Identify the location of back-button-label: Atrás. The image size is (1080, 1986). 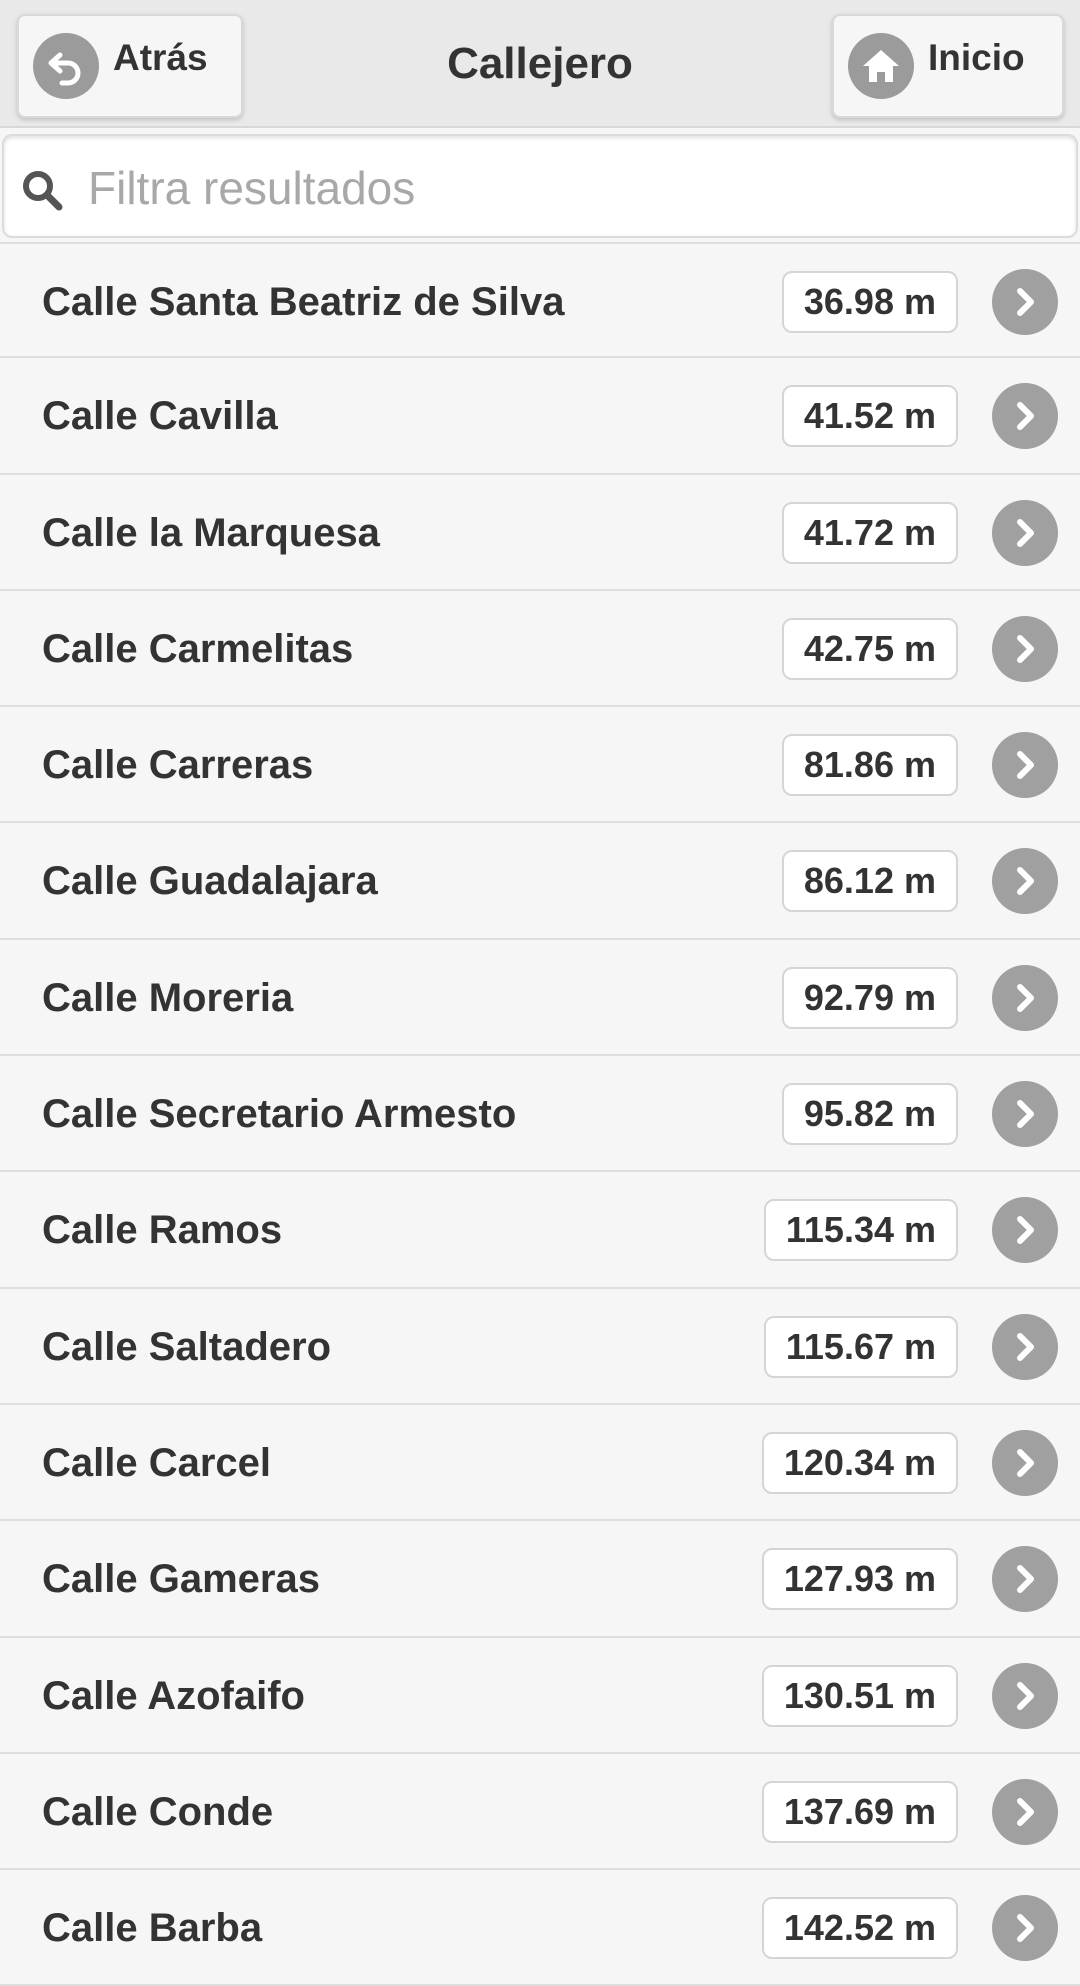
(160, 57).